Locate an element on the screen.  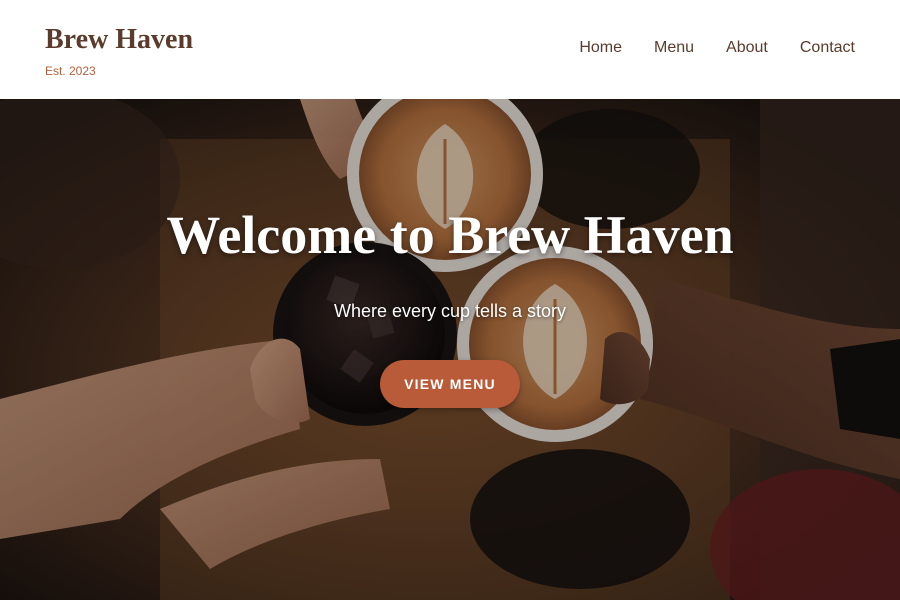
nav-link-menu: Menu is located at coordinates (674, 48).